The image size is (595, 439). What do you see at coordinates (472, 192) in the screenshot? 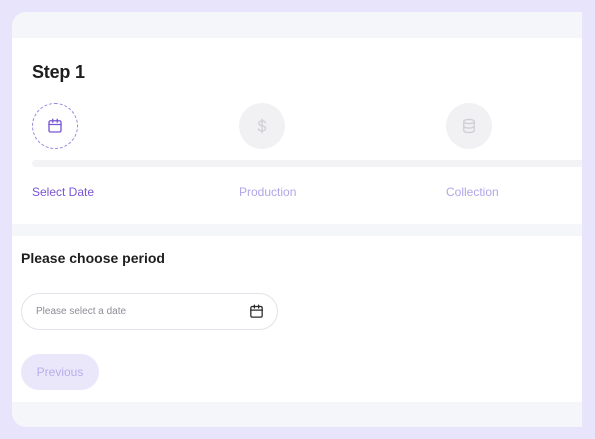
I see `step-label-collection: Collection` at bounding box center [472, 192].